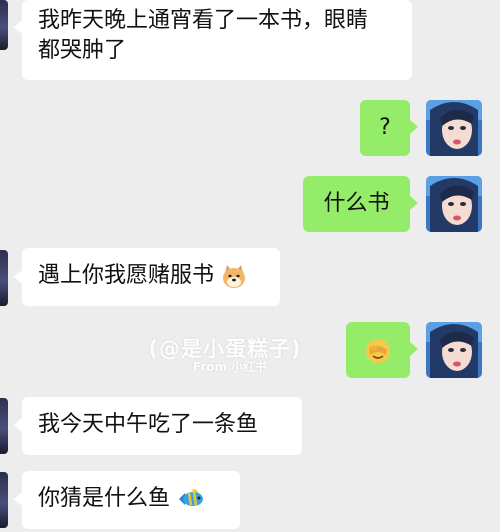 Image resolution: width=500 pixels, height=532 pixels. What do you see at coordinates (203, 35) in the screenshot?
I see `message-text: 我昨天晚上通宵看了一本书，眼睛 都哭肿了` at bounding box center [203, 35].